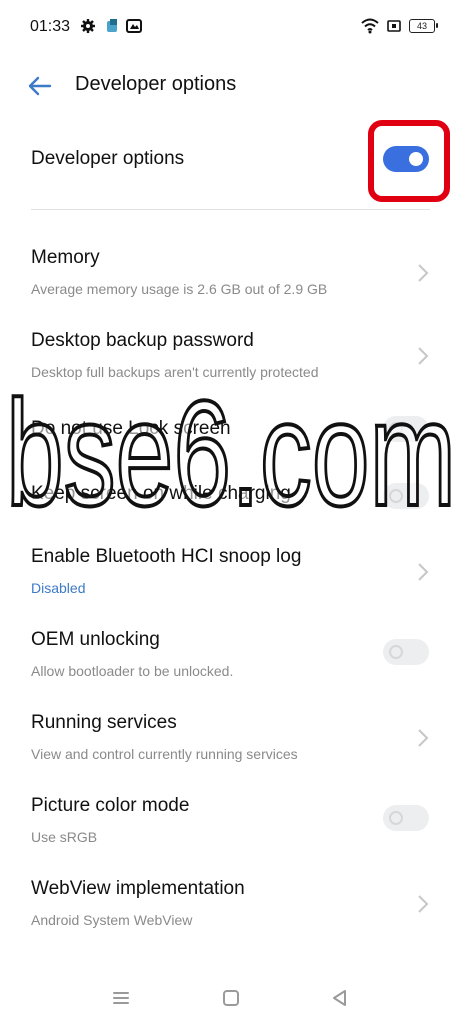 The image size is (461, 1024). I want to click on back-icon, so click(340, 998).